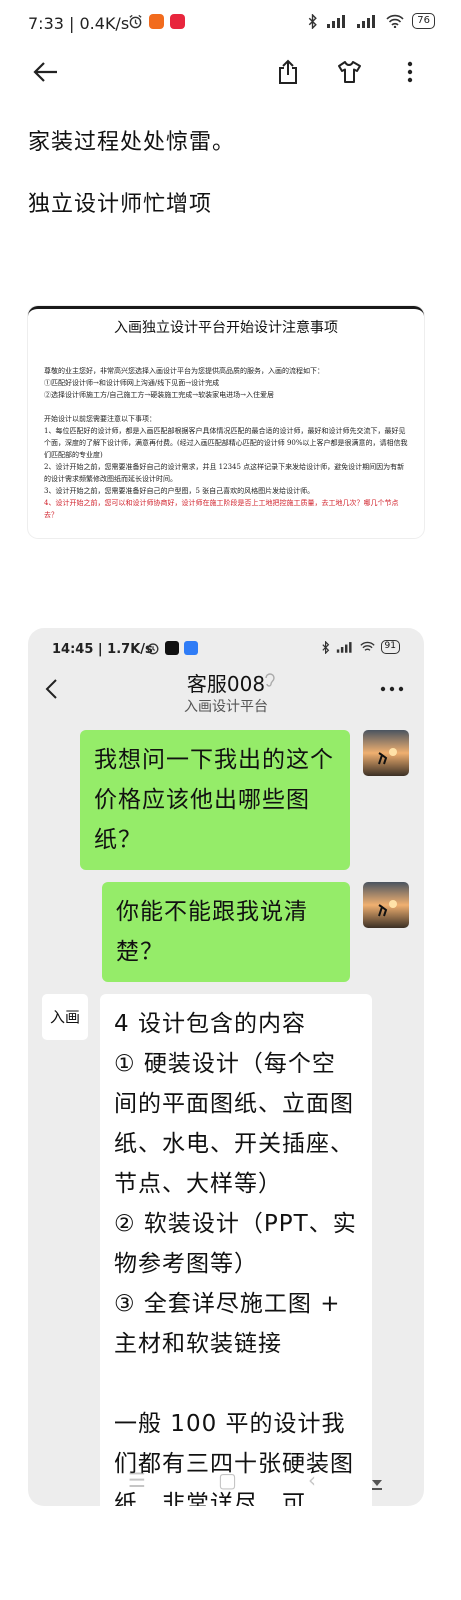 Image resolution: width=461 pixels, height=1600 pixels. Describe the element at coordinates (423, 21) in the screenshot. I see `battery-icon: 76` at that location.